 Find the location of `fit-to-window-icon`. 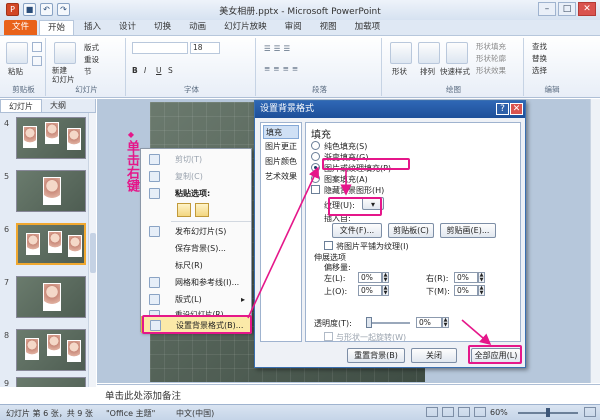

fit-to-window-icon is located at coordinates (590, 412).